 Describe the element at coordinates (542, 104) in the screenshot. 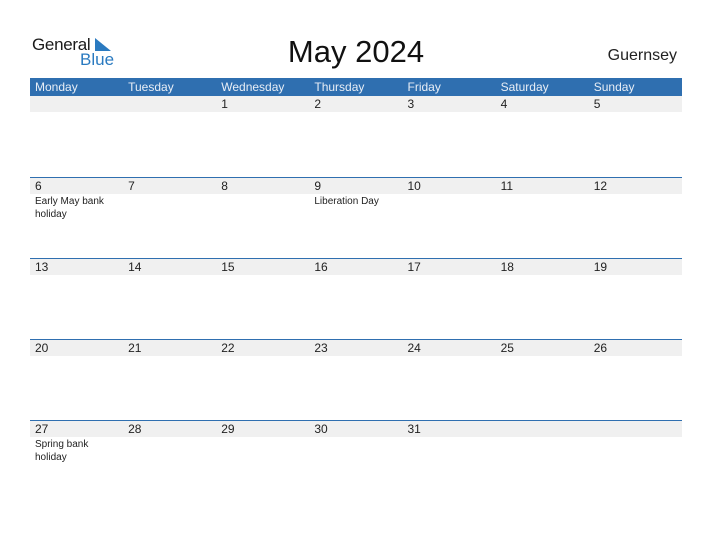

I see `day-cell: 4` at that location.